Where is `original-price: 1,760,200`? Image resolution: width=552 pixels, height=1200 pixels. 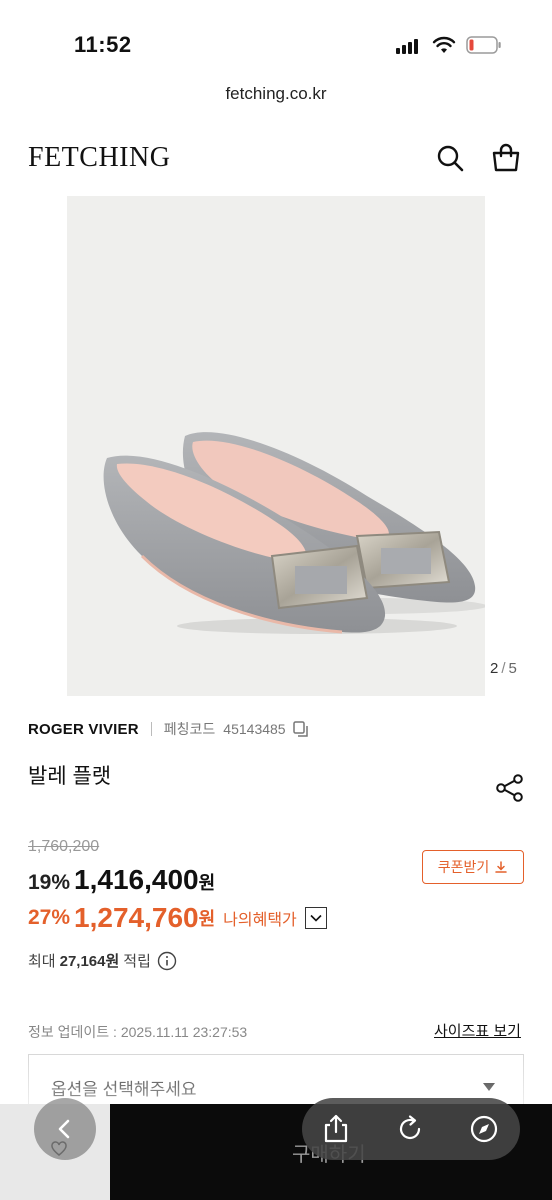 original-price: 1,760,200 is located at coordinates (64, 846).